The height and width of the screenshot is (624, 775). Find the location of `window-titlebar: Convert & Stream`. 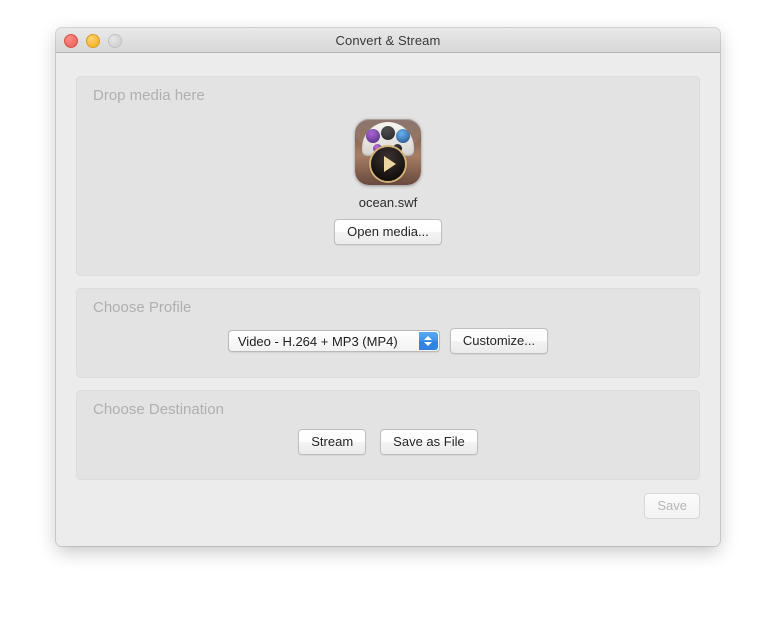

window-titlebar: Convert & Stream is located at coordinates (388, 40).